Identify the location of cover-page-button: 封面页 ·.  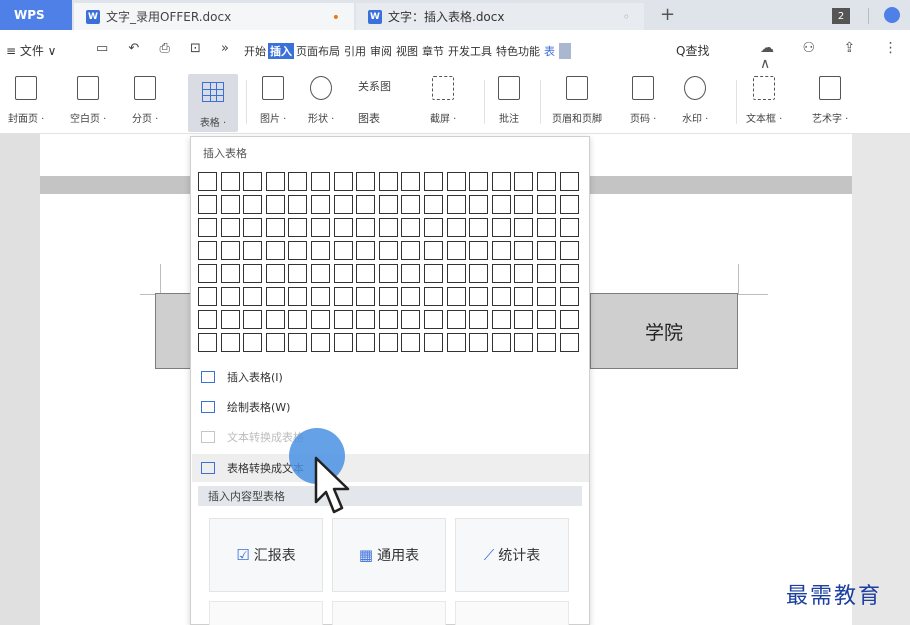
(26, 100).